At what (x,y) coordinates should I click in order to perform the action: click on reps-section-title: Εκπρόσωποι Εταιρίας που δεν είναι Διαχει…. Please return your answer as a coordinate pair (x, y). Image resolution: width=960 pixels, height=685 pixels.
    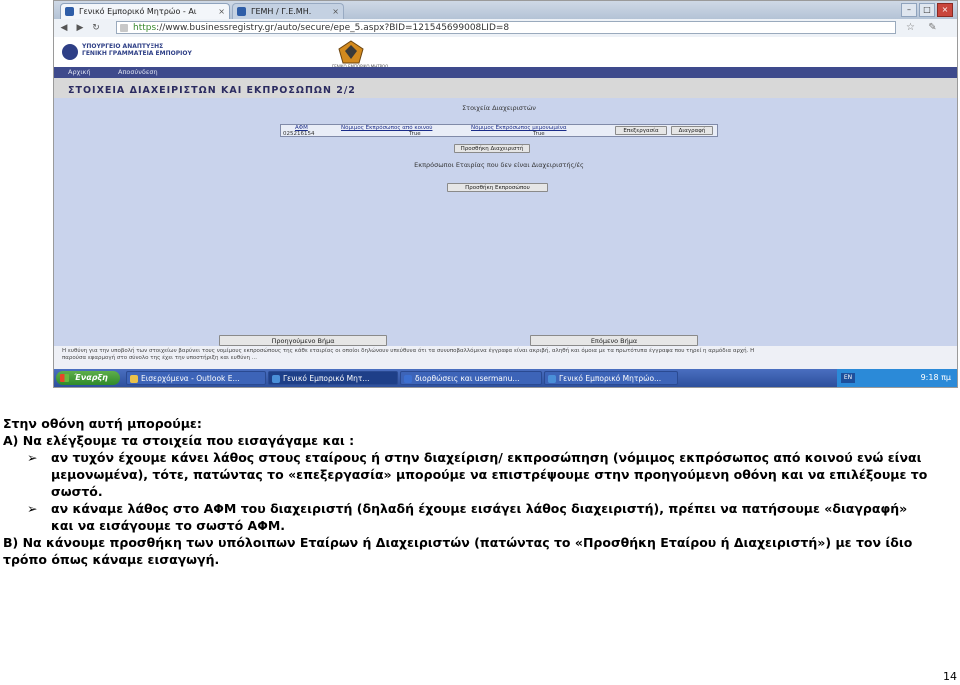
    Looking at the image, I should click on (499, 165).